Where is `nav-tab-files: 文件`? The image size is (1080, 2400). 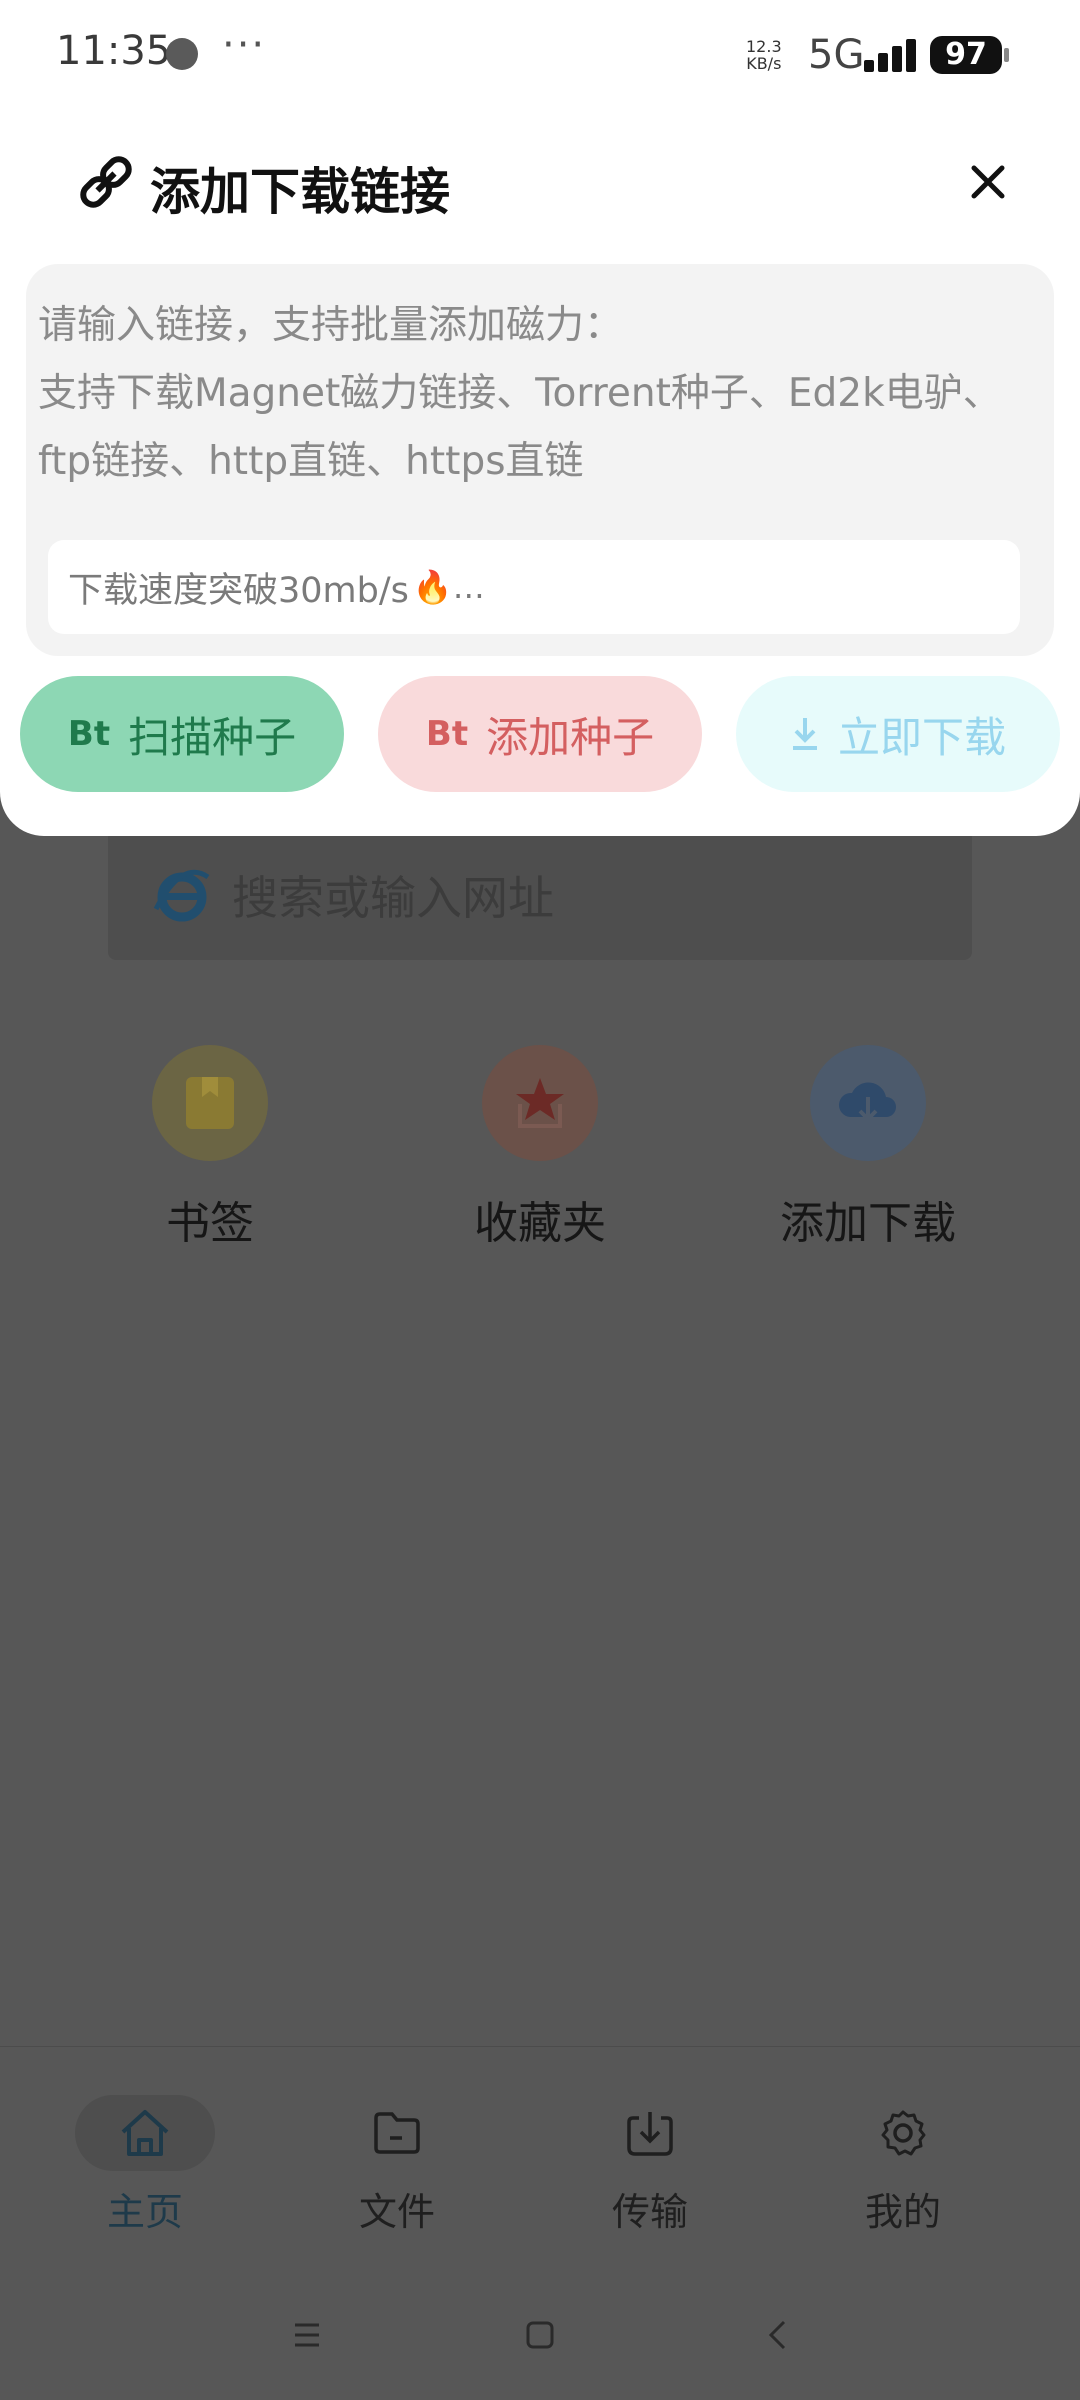
nav-tab-files: 文件 is located at coordinates (397, 2165).